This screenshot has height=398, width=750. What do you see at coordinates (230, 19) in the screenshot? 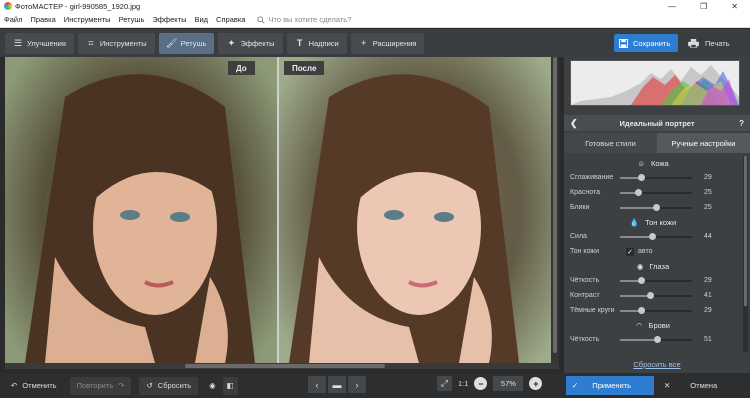
I see `menu-item-help: Справка` at bounding box center [230, 19].